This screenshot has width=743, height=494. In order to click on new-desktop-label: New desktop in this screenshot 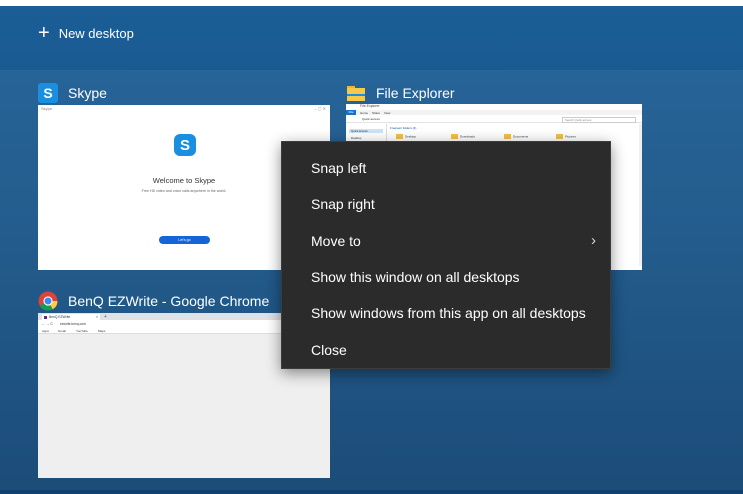, I will do `click(96, 33)`.